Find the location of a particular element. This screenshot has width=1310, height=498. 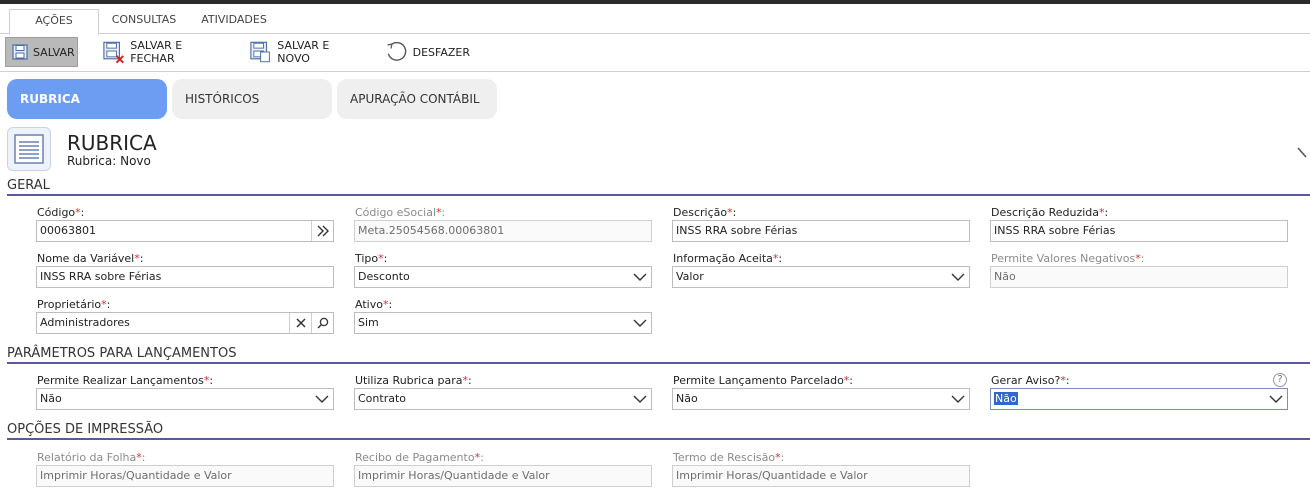

ribbon-tabs: AÇÕES CONSULTAS ATIVIDADES is located at coordinates (655, 19).